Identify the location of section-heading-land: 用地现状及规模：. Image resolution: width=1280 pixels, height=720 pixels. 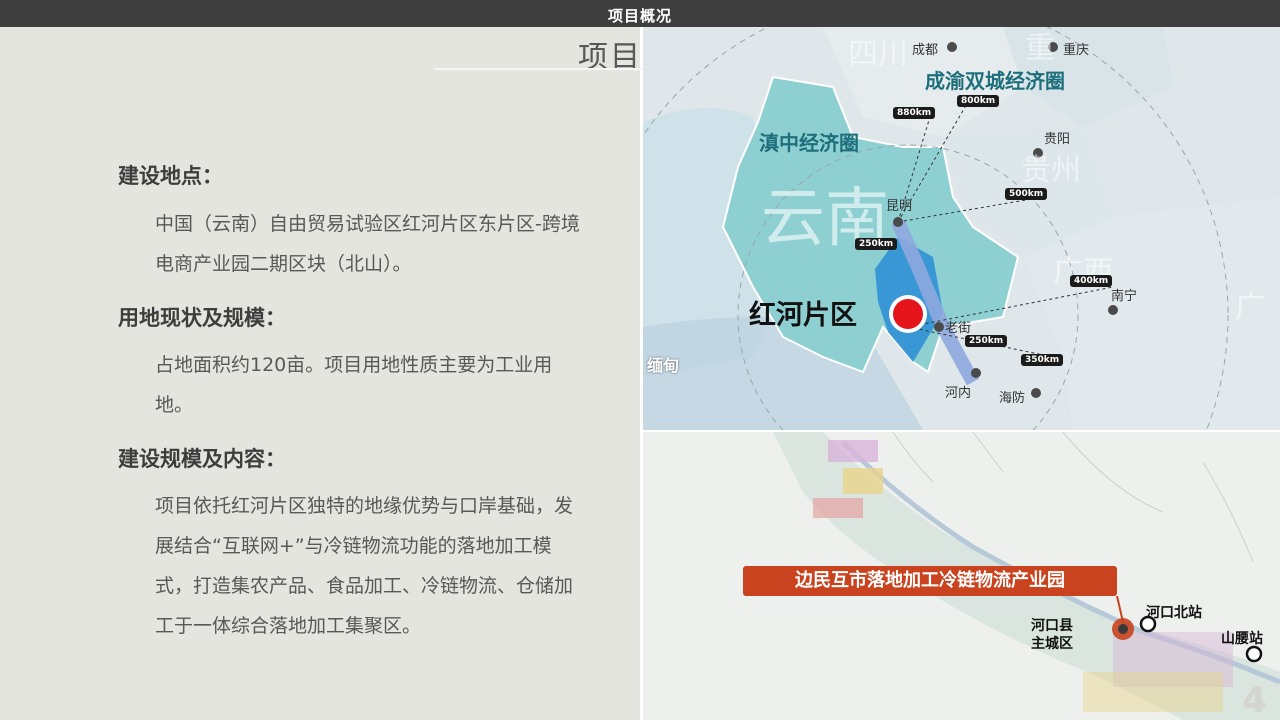
(202, 318).